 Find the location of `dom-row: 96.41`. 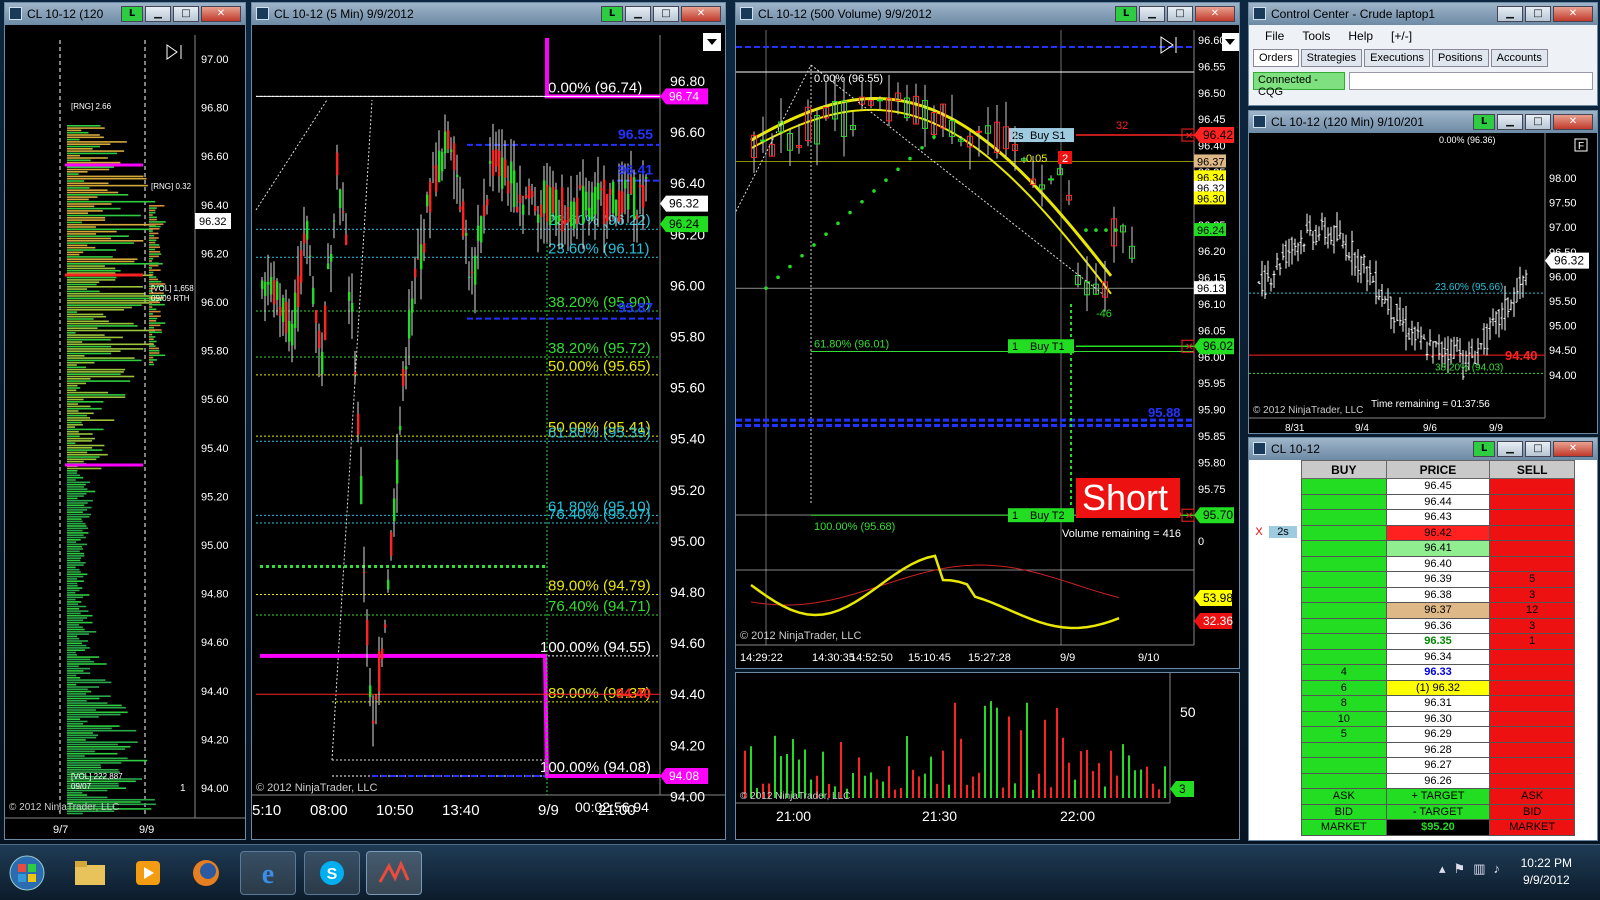

dom-row: 96.41 is located at coordinates (1438, 548).